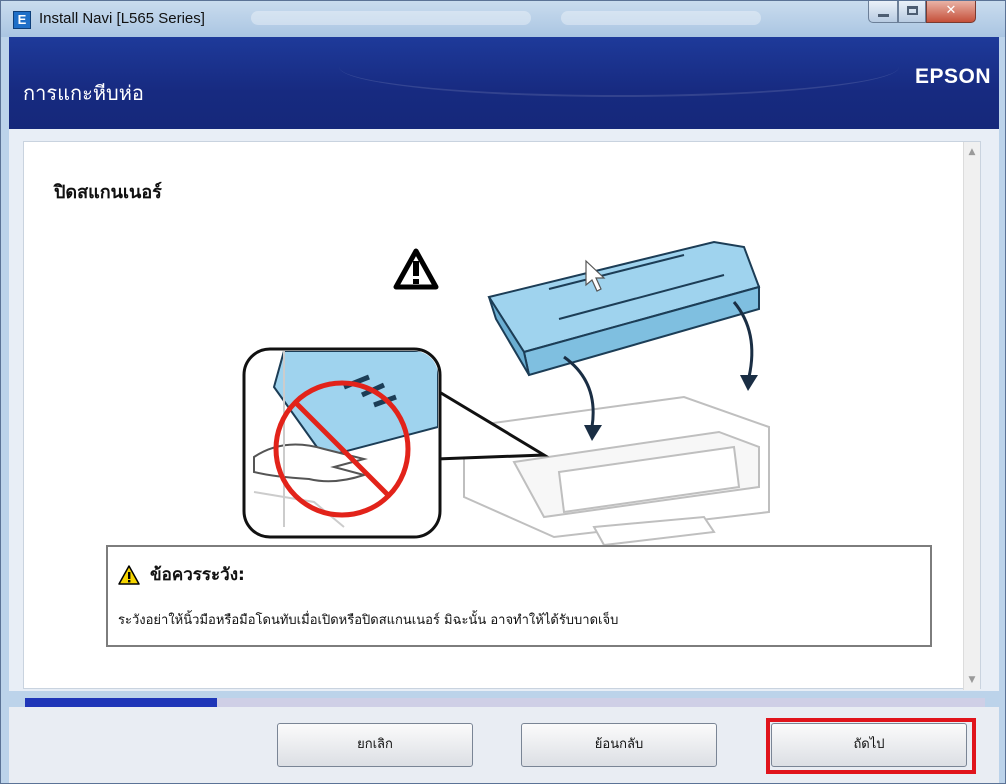  Describe the element at coordinates (972, 680) in the screenshot. I see `scroll-down-icon: ▼` at that location.